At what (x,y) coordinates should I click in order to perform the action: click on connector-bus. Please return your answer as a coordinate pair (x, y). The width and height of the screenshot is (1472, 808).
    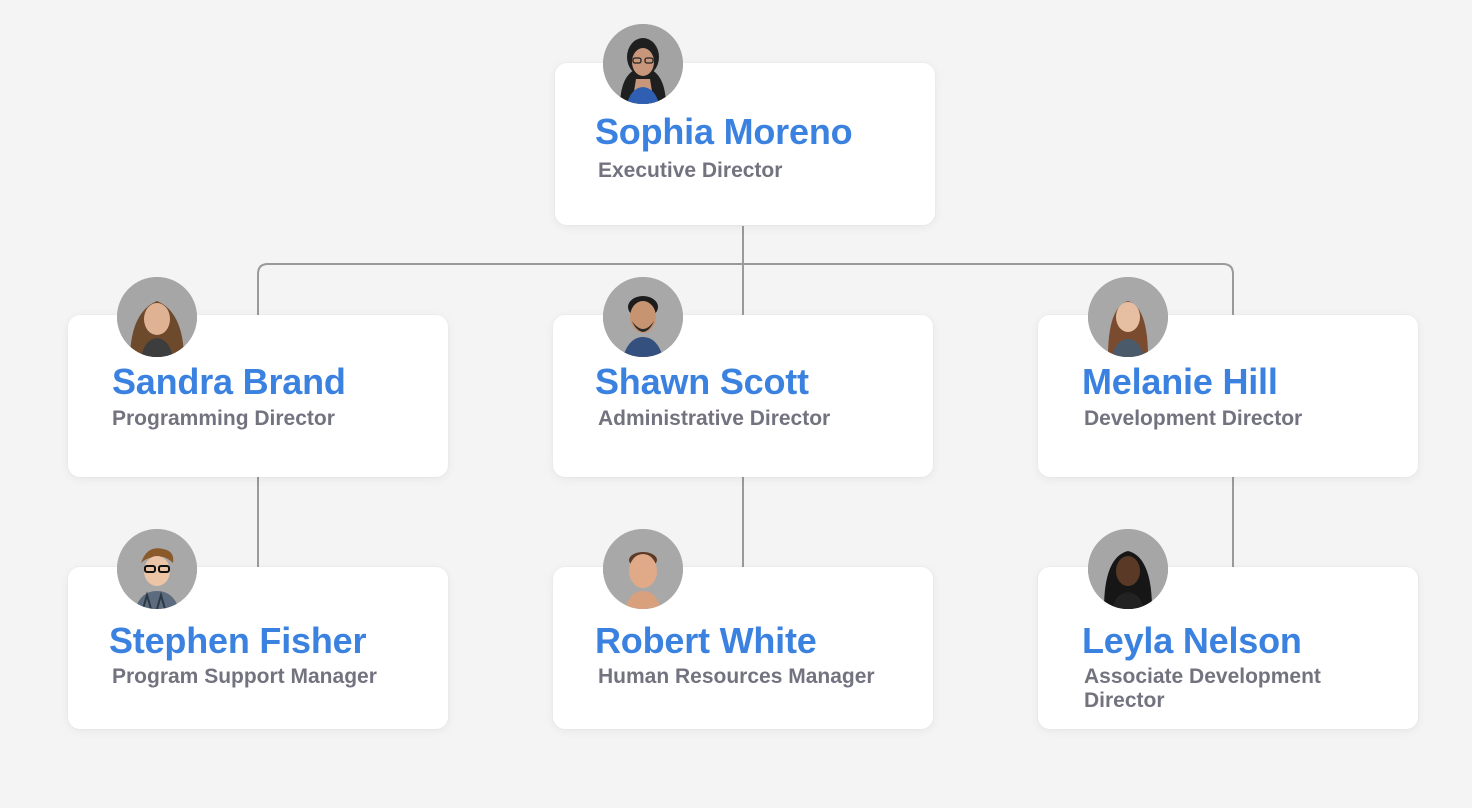
    Looking at the image, I should click on (745, 289).